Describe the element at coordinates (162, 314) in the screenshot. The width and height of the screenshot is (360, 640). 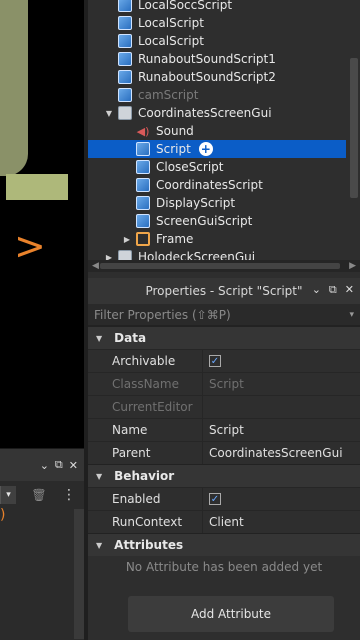
I see `filter-placeholder: Filter Properties (⇧⌘P)` at that location.